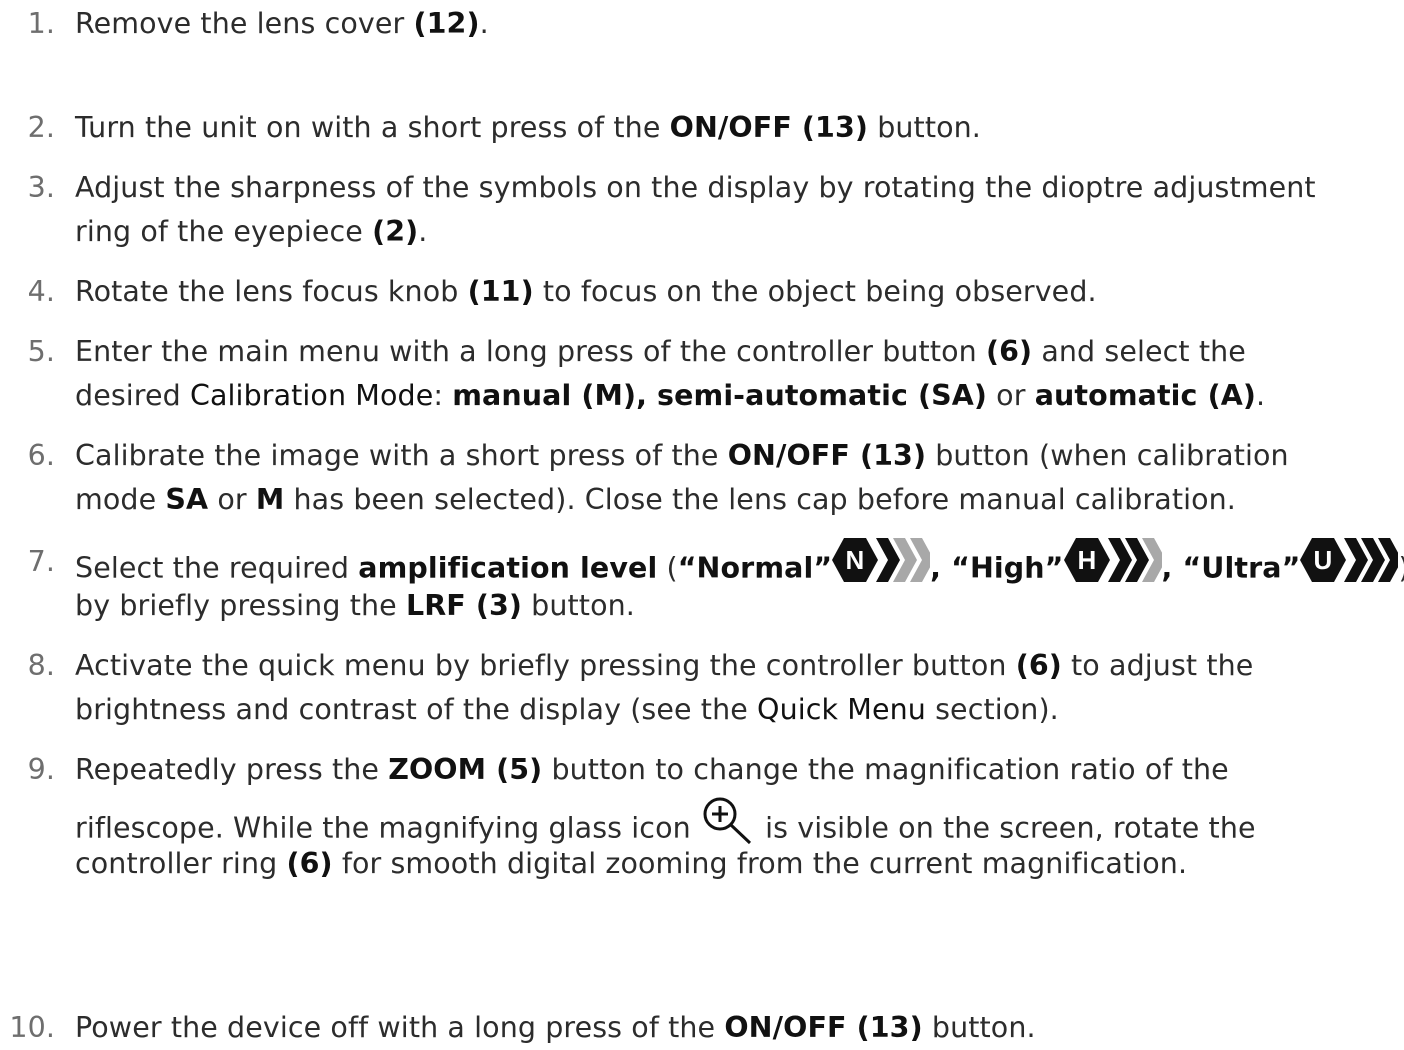 The height and width of the screenshot is (1050, 1404). What do you see at coordinates (465, 769) in the screenshot?
I see `bold-text: ZOOM (5)` at bounding box center [465, 769].